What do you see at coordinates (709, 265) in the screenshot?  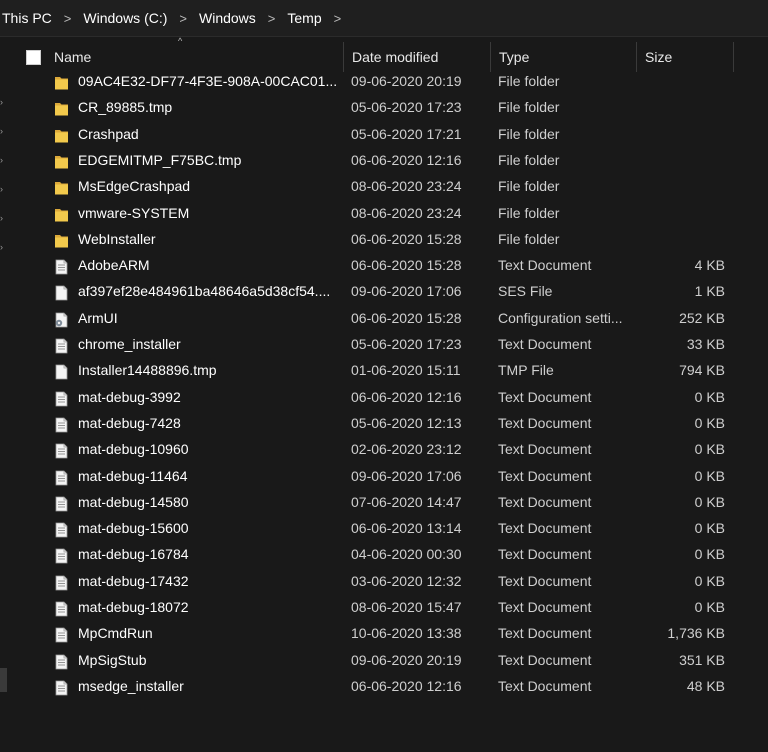 I see `file-size: 4 KB` at bounding box center [709, 265].